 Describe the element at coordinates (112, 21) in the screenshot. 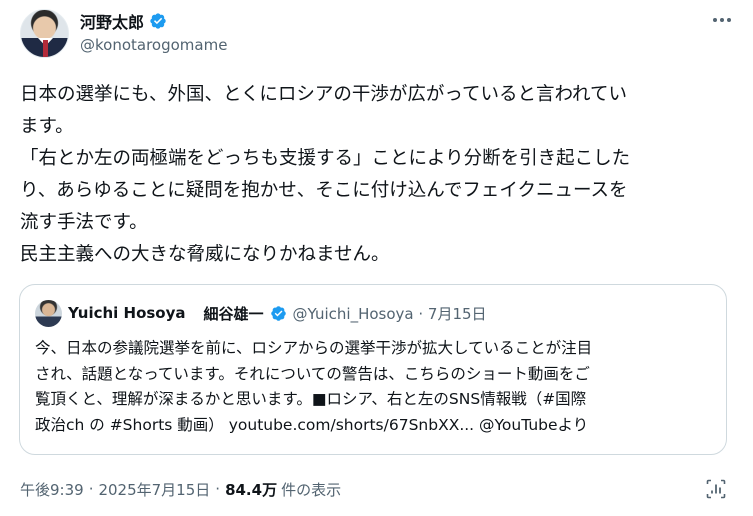

I see `author-display-name: 河野太郎` at that location.